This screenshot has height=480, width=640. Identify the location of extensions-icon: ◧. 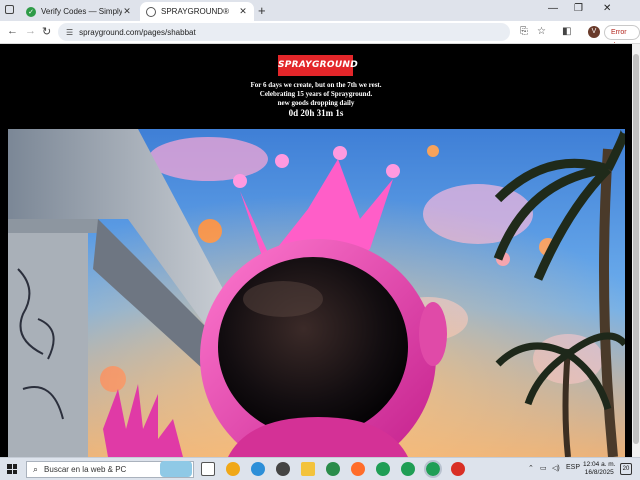
(566, 31).